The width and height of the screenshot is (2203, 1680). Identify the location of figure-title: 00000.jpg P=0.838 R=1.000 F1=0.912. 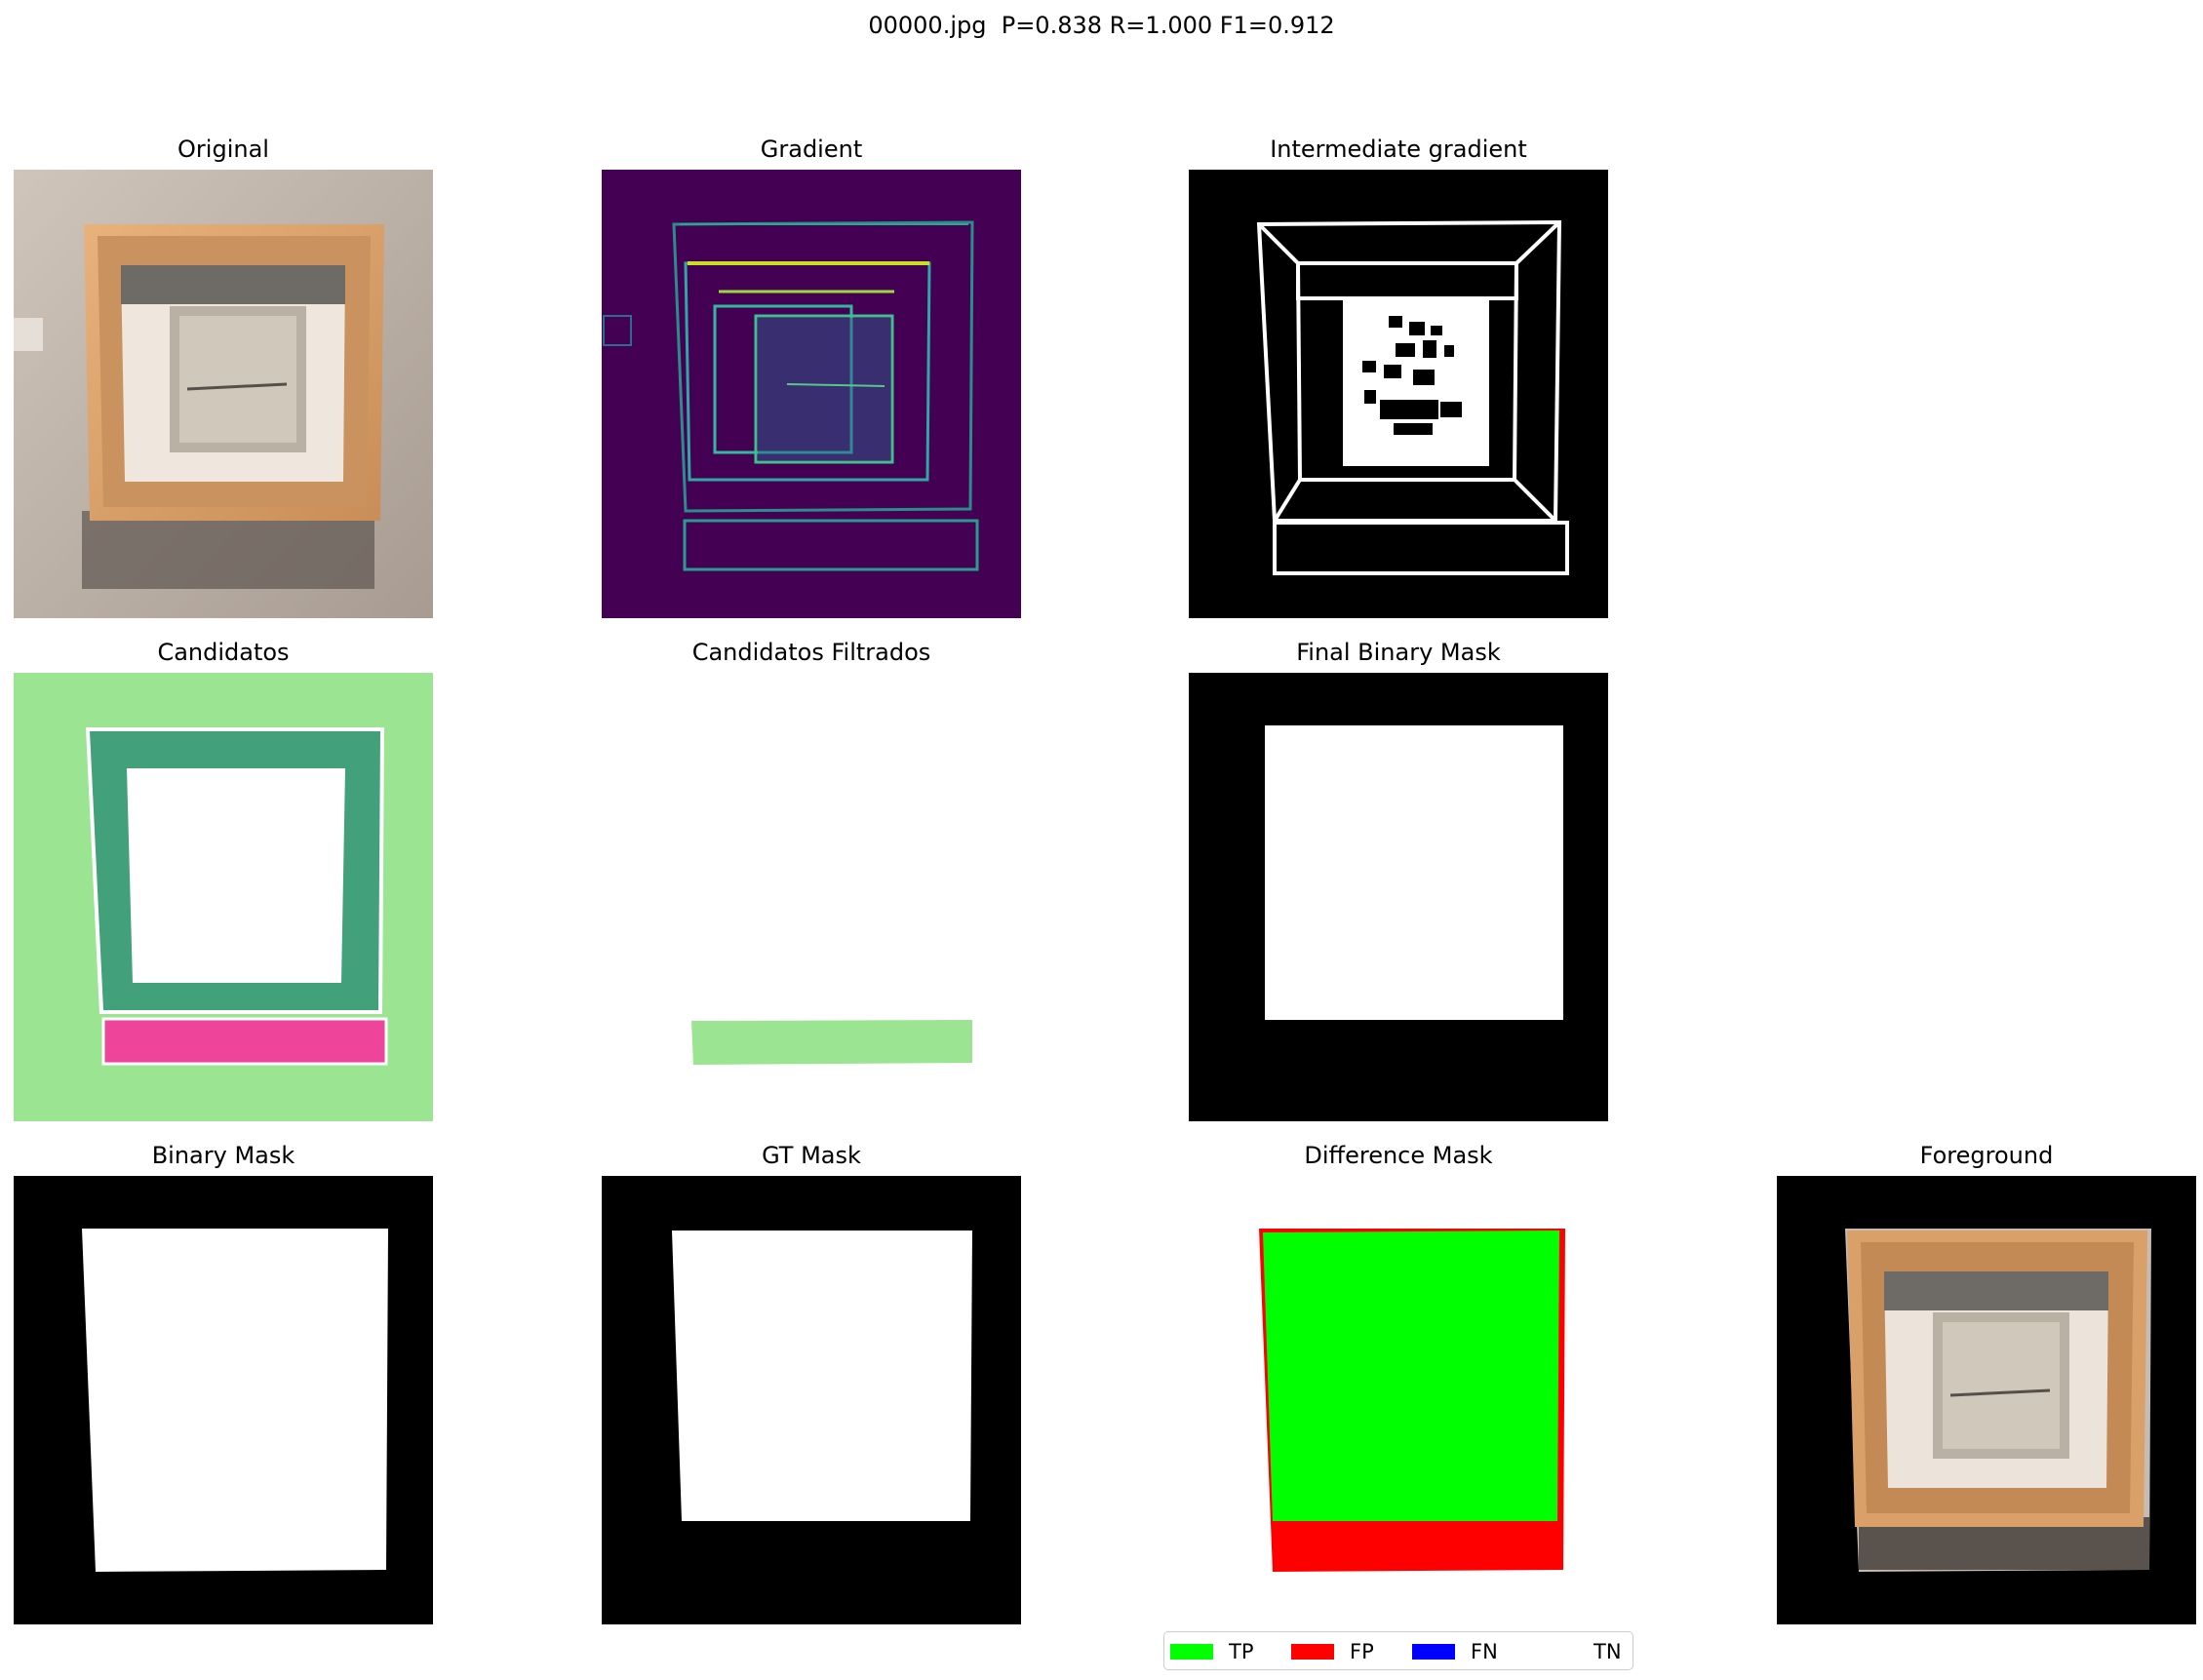
(1101, 25).